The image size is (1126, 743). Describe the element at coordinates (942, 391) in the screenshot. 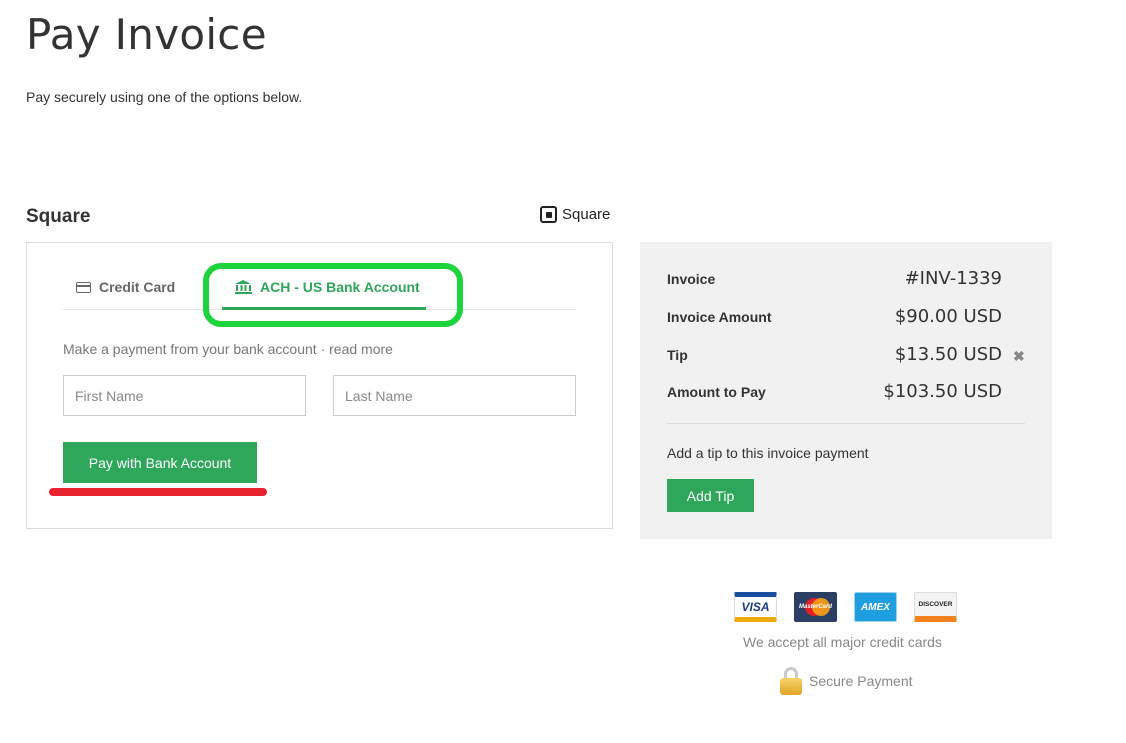

I see `amount-to-pay-value: $103.50 USD` at that location.